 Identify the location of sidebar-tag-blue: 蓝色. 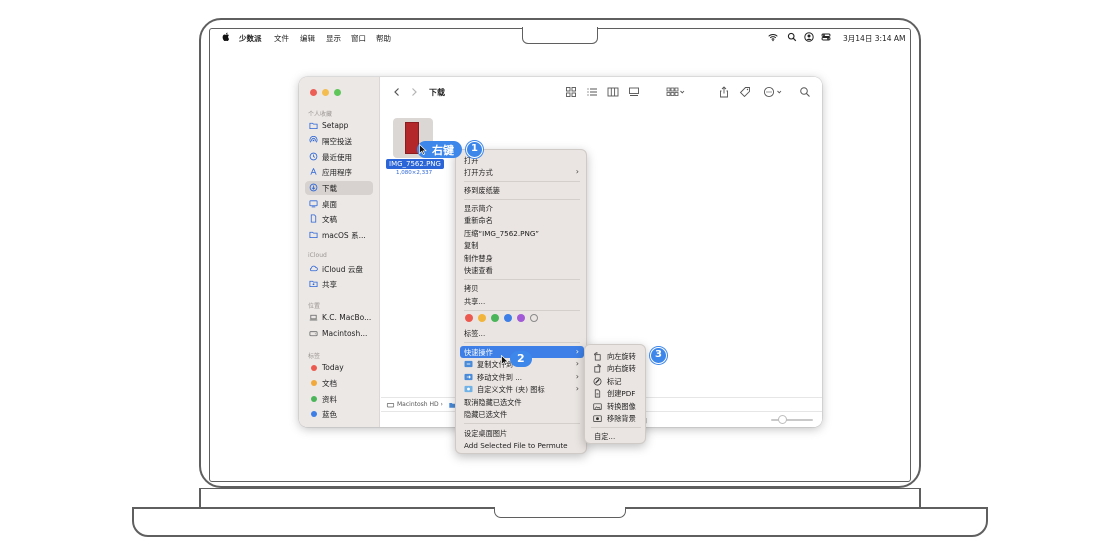
(339, 414).